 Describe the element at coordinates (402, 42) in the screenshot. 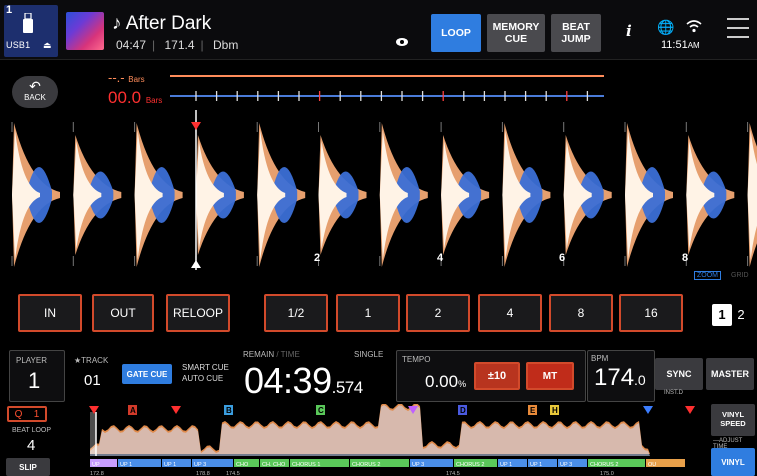

I see `eye-icon` at that location.